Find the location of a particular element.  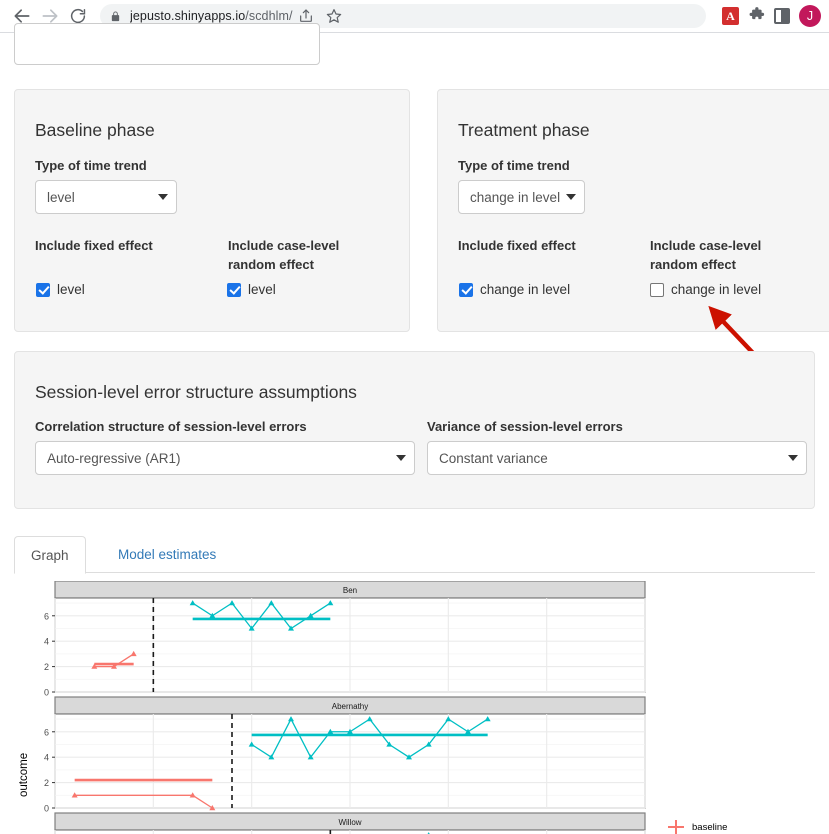

tab-model-estimates: Model estimates is located at coordinates (167, 554).